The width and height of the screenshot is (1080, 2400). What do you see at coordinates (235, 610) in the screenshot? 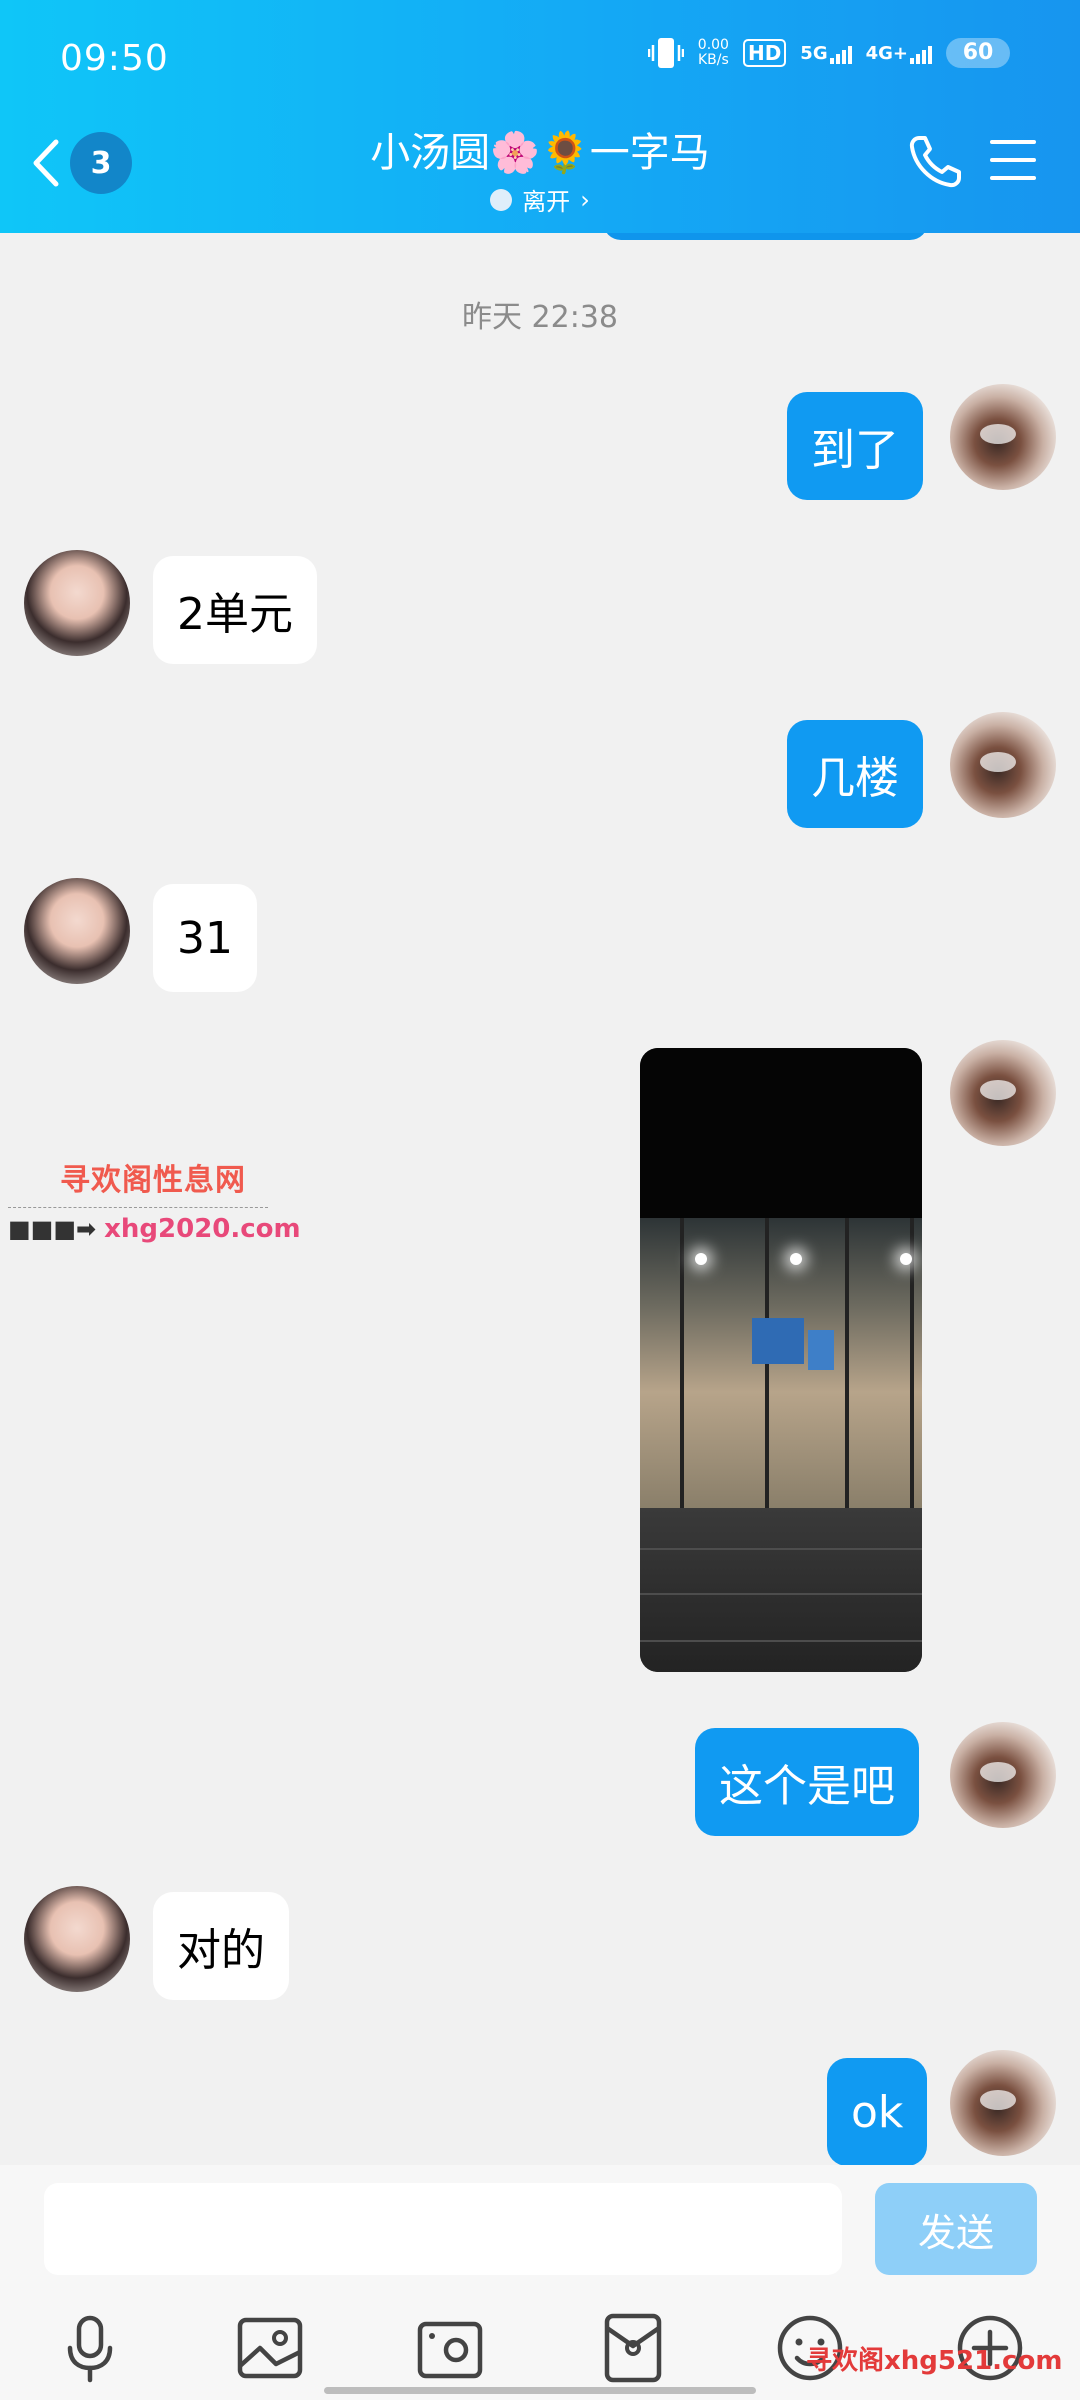
I see `message-bubble-other: 2单元` at bounding box center [235, 610].